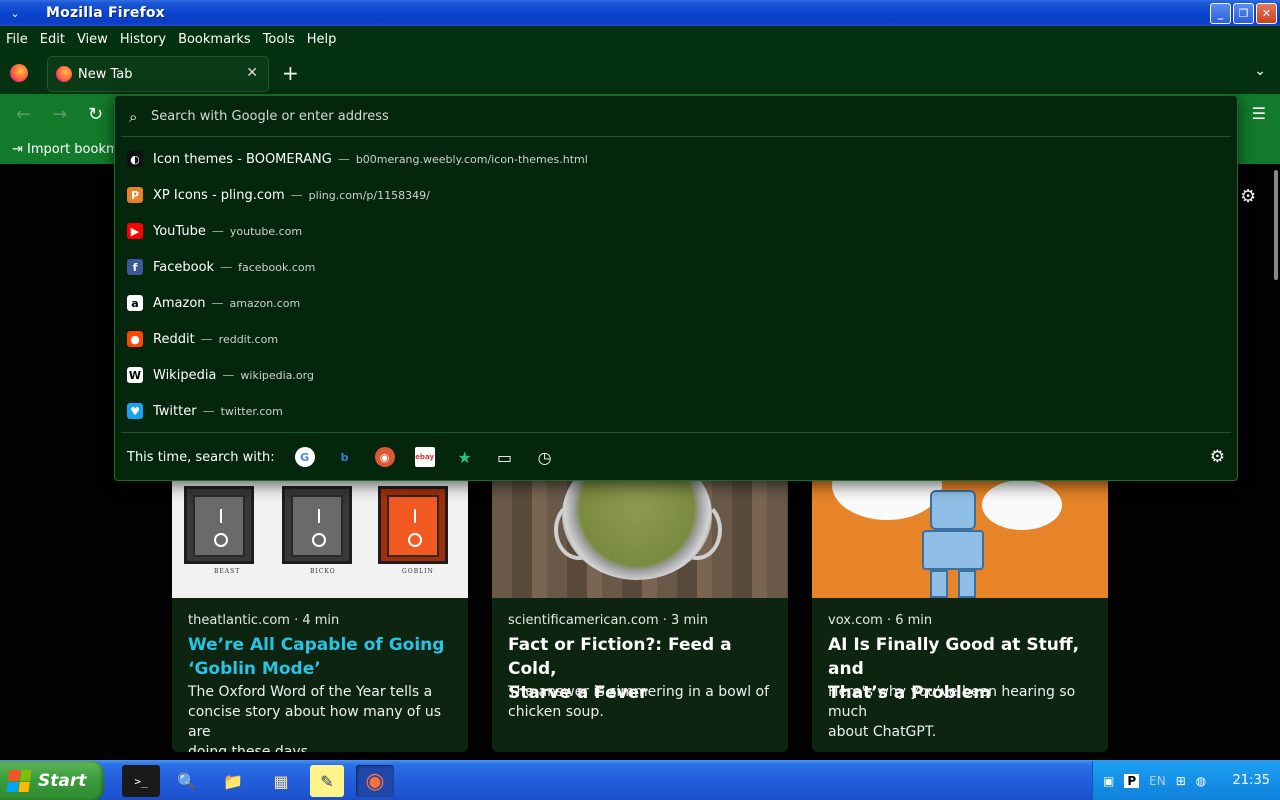 Image resolution: width=1280 pixels, height=800 pixels. I want to click on menu-tools: Tools, so click(279, 39).